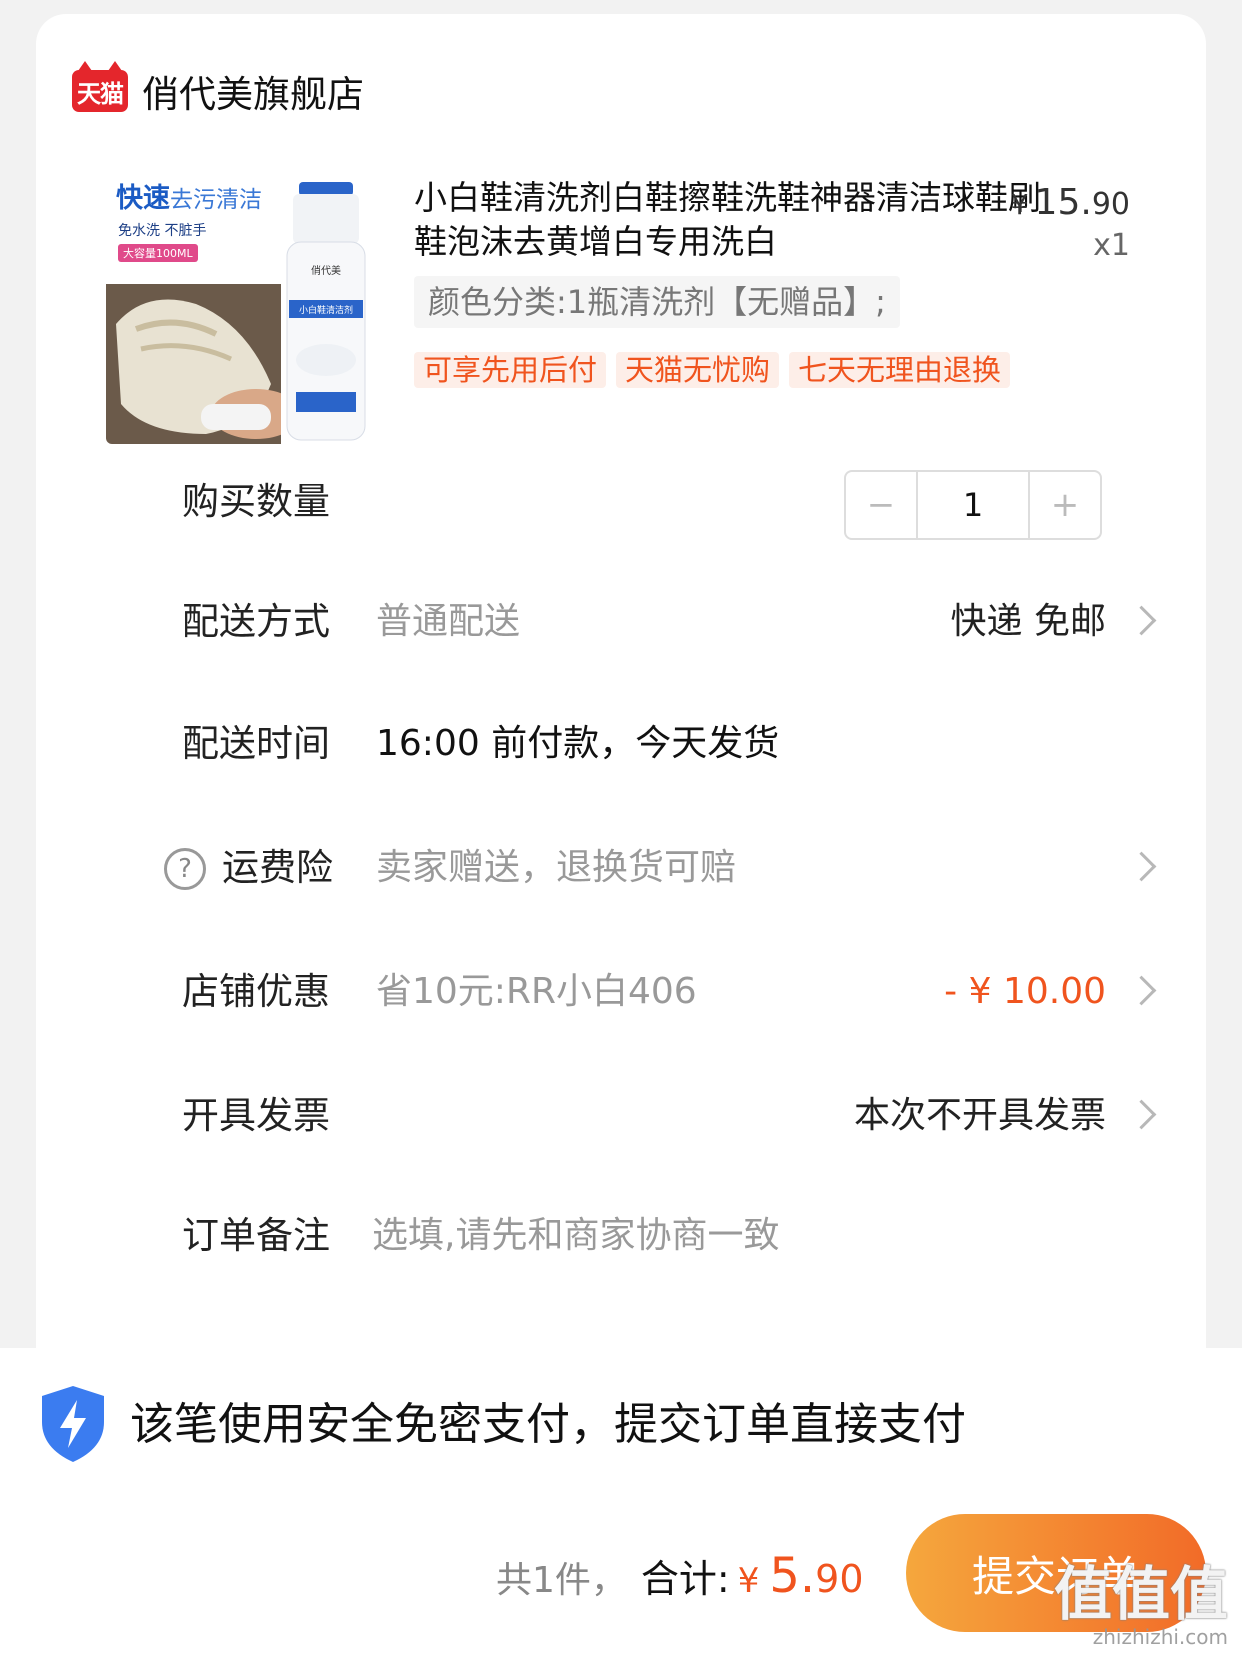 The image size is (1242, 1653). I want to click on watermark: 值值值 zhizhizhi.com, so click(1141, 1606).